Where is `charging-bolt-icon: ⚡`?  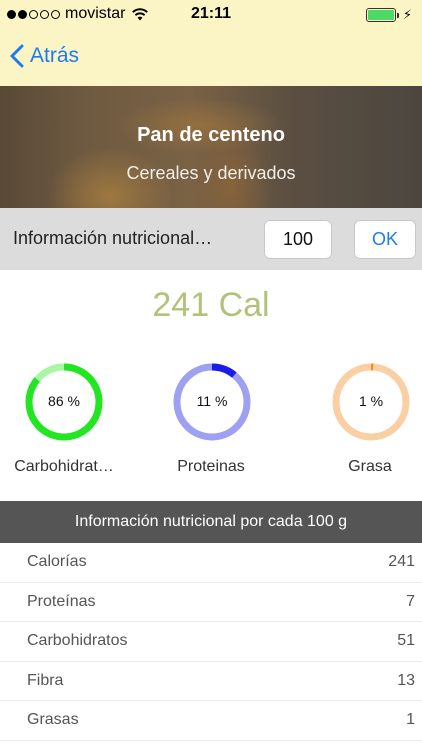 charging-bolt-icon: ⚡ is located at coordinates (407, 14).